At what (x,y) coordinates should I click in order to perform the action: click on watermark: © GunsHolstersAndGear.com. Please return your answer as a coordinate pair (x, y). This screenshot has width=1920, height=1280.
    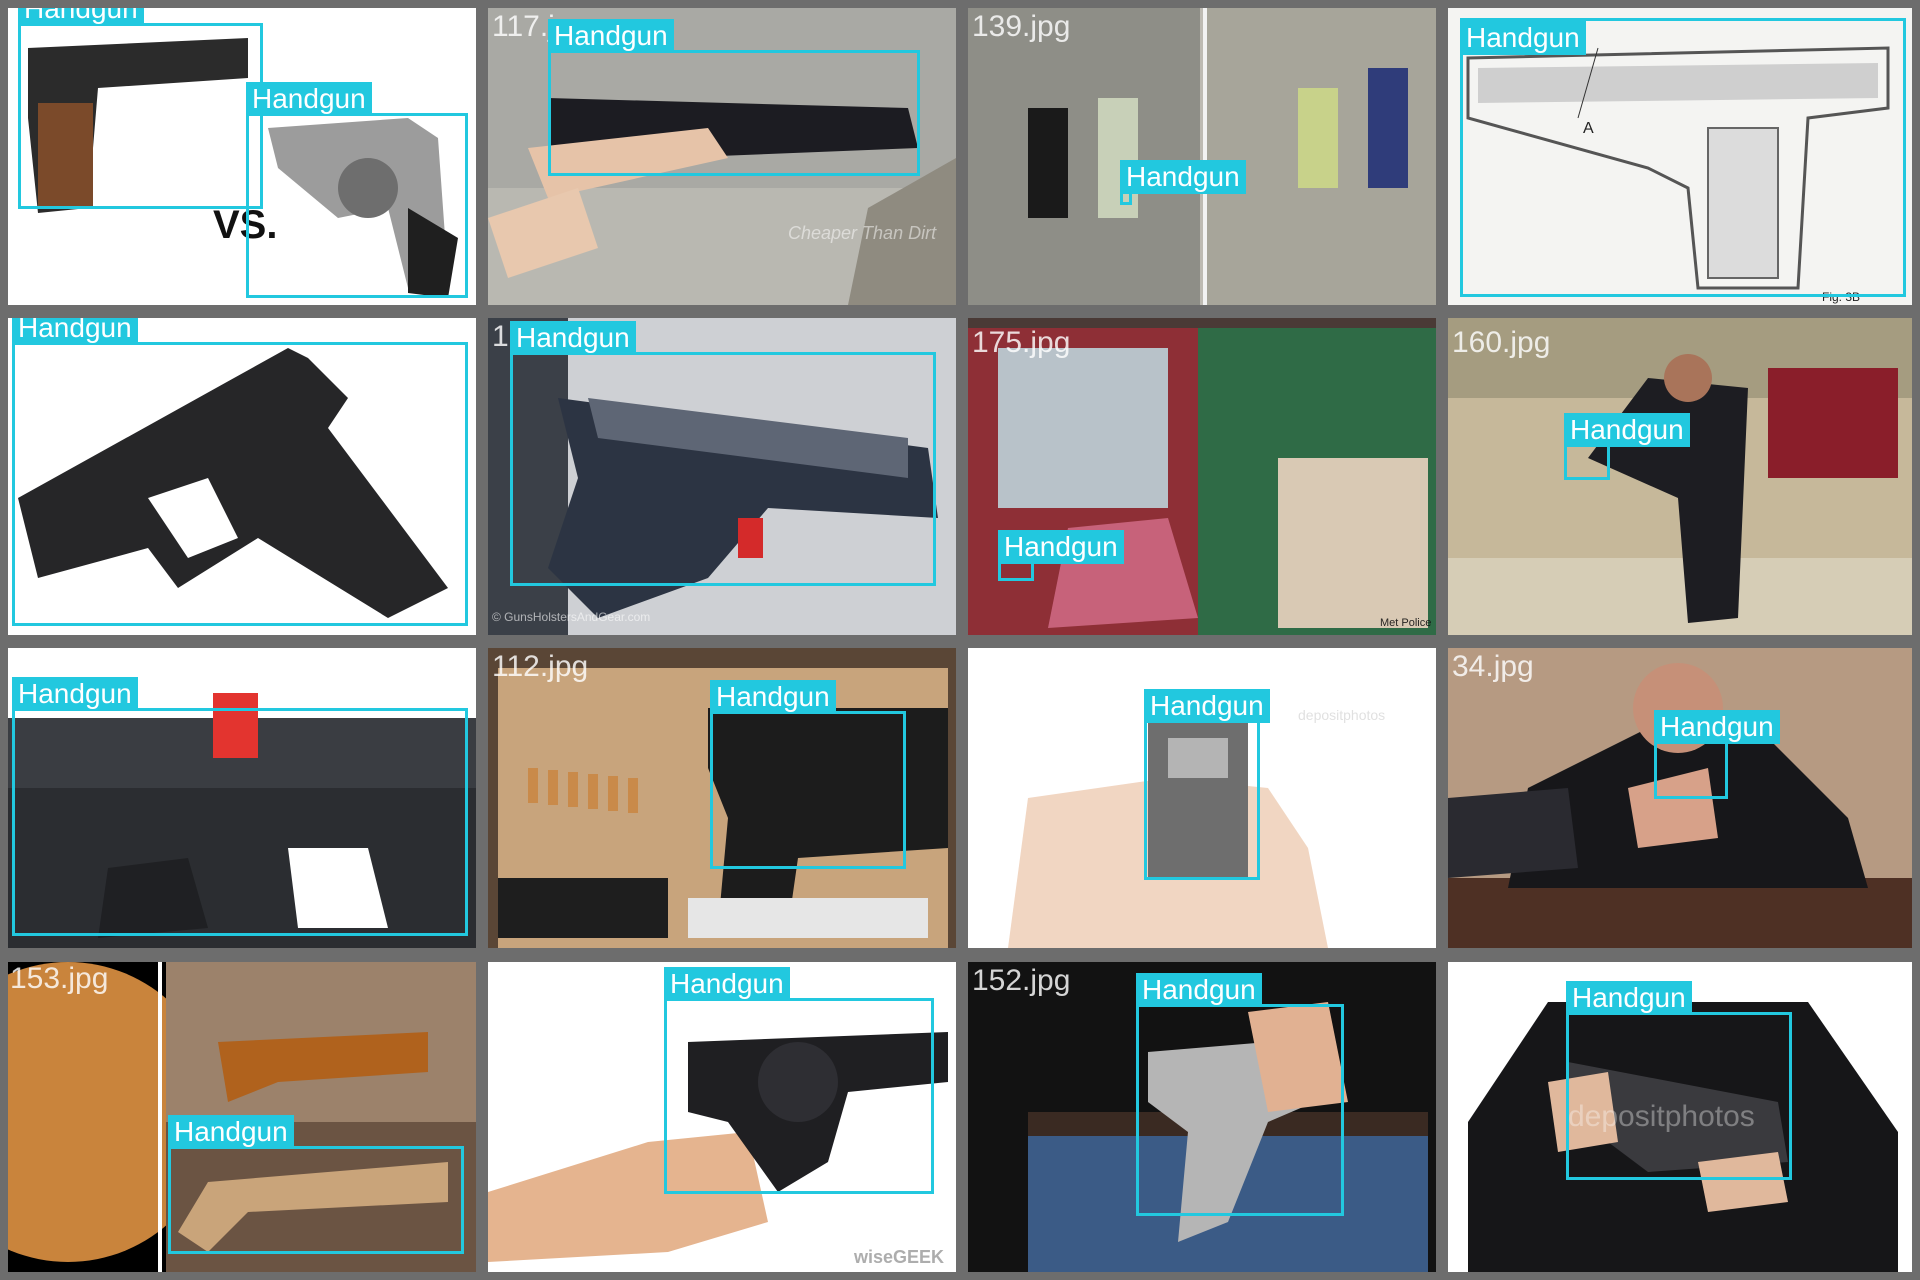
    Looking at the image, I should click on (571, 617).